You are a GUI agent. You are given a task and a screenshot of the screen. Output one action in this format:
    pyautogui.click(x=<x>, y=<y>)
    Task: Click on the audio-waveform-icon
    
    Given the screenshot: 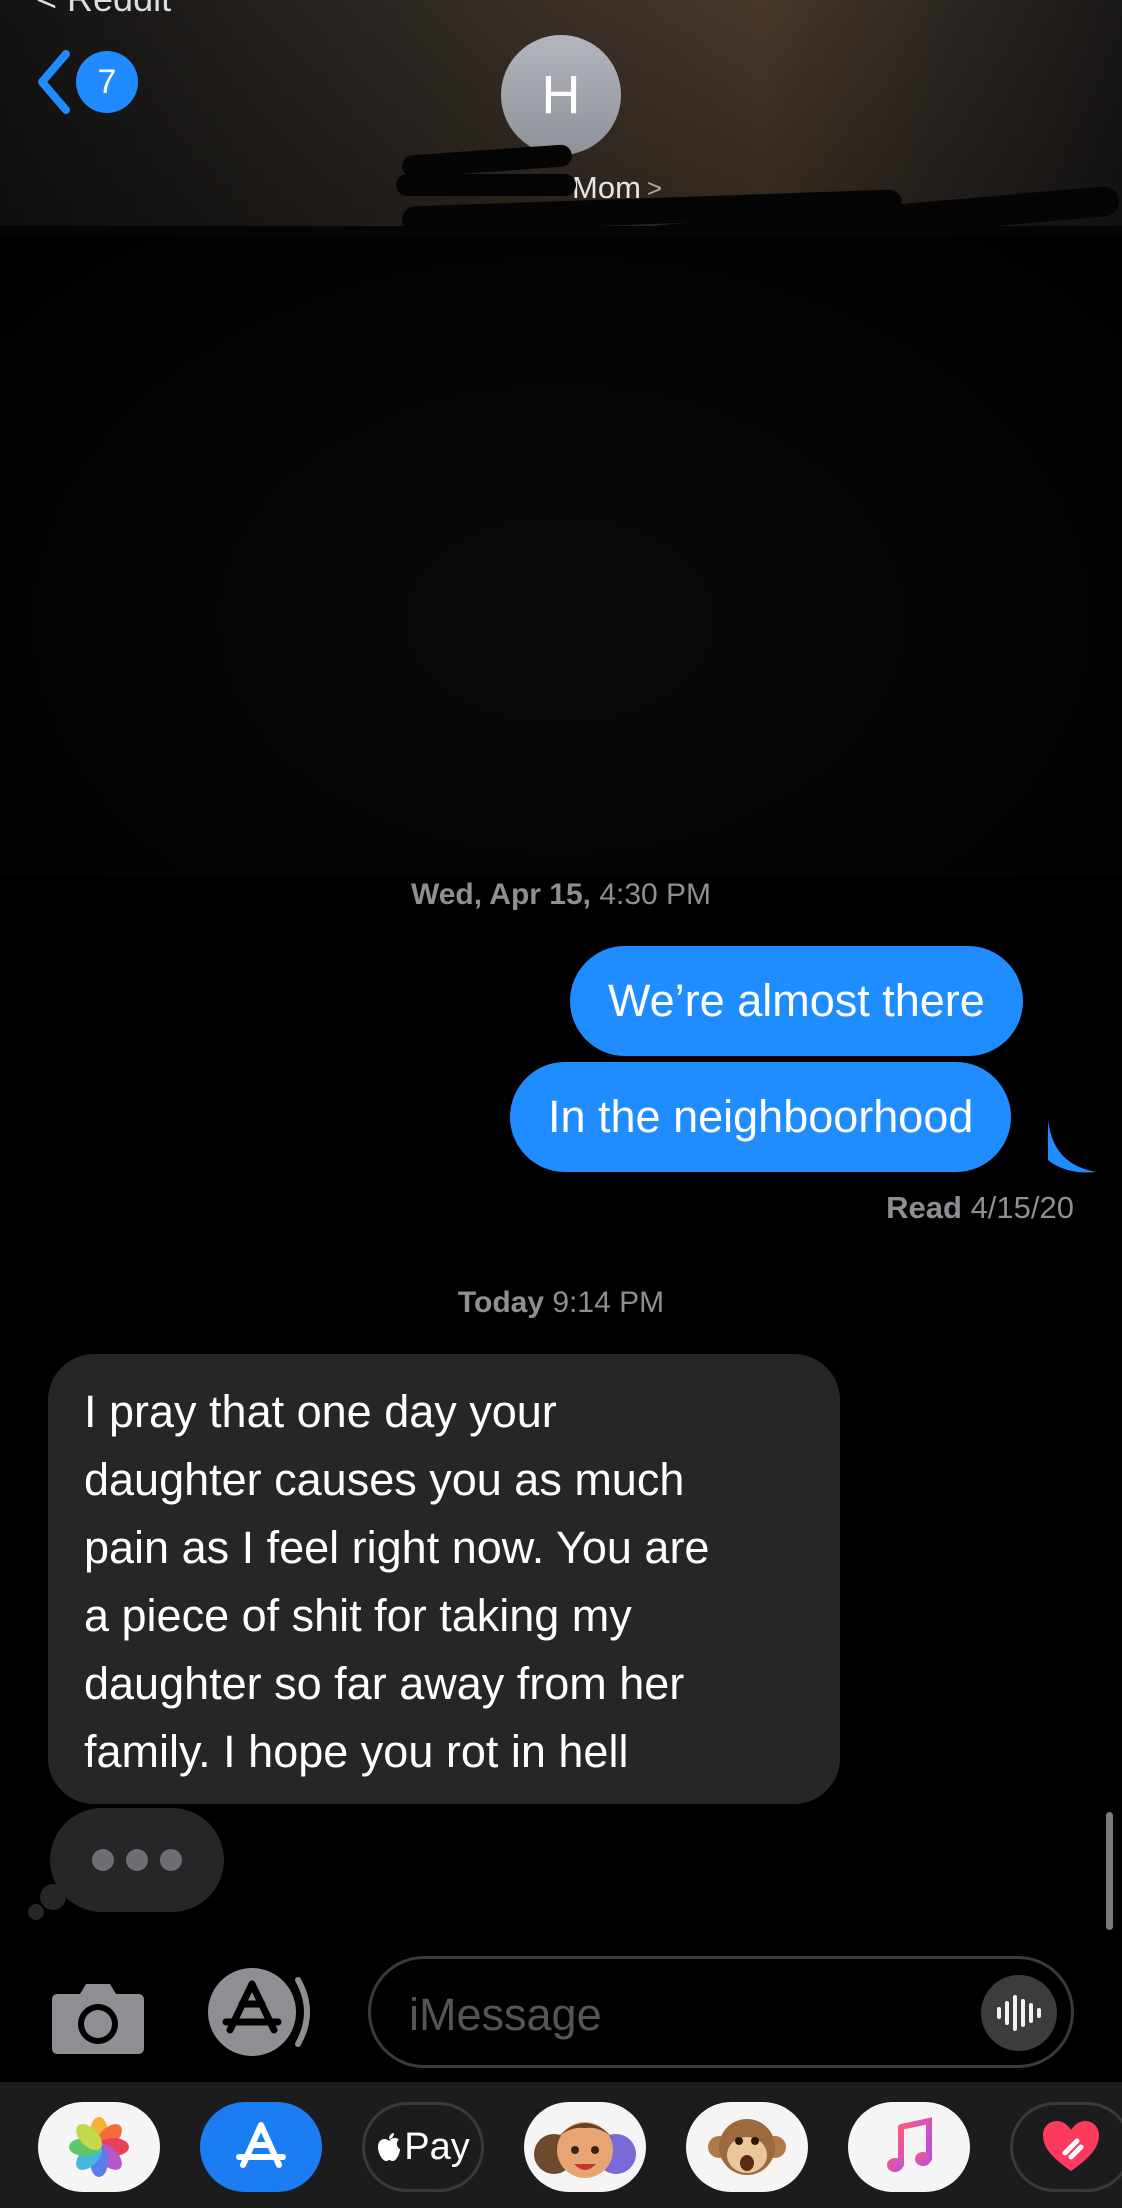 What is the action you would take?
    pyautogui.click(x=1019, y=2013)
    